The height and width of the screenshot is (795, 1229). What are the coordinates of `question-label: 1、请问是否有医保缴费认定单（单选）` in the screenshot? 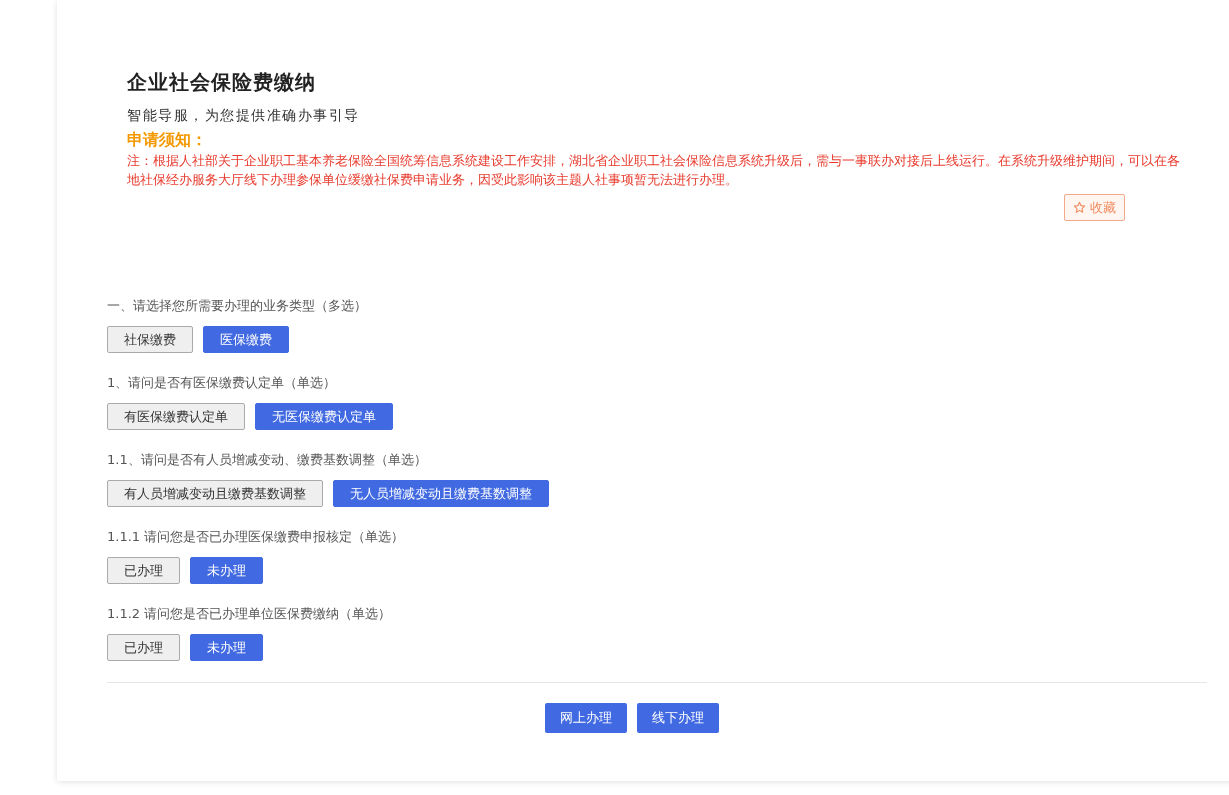 It's located at (222, 383).